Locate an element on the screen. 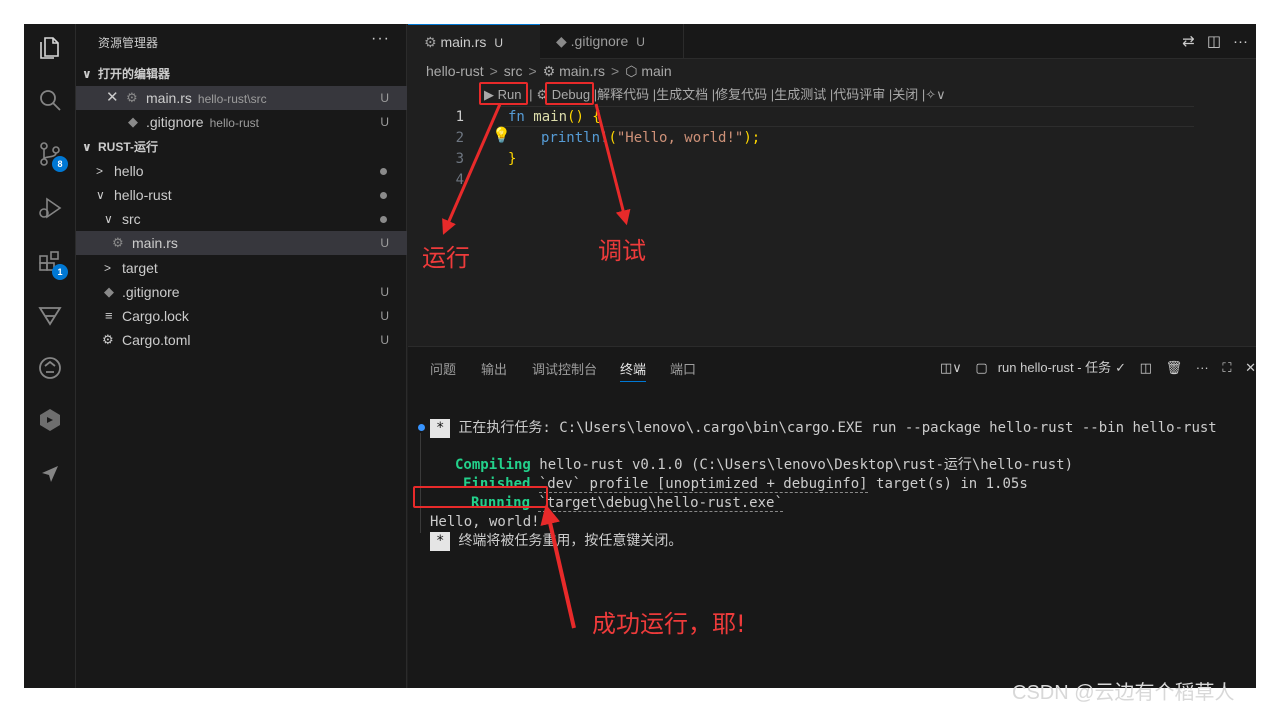  codelens-fix: 修复代码 is located at coordinates (741, 94).